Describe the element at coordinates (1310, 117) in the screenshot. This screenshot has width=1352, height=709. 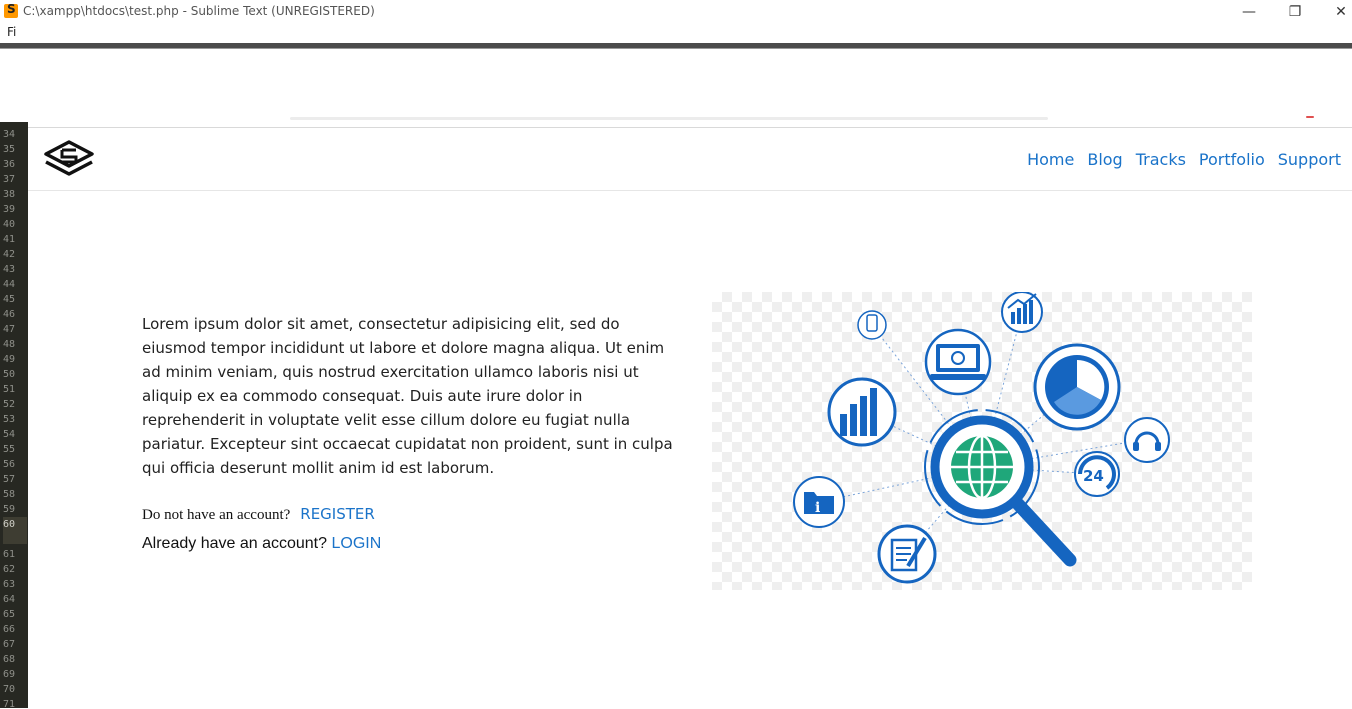
I see `red-marker` at that location.